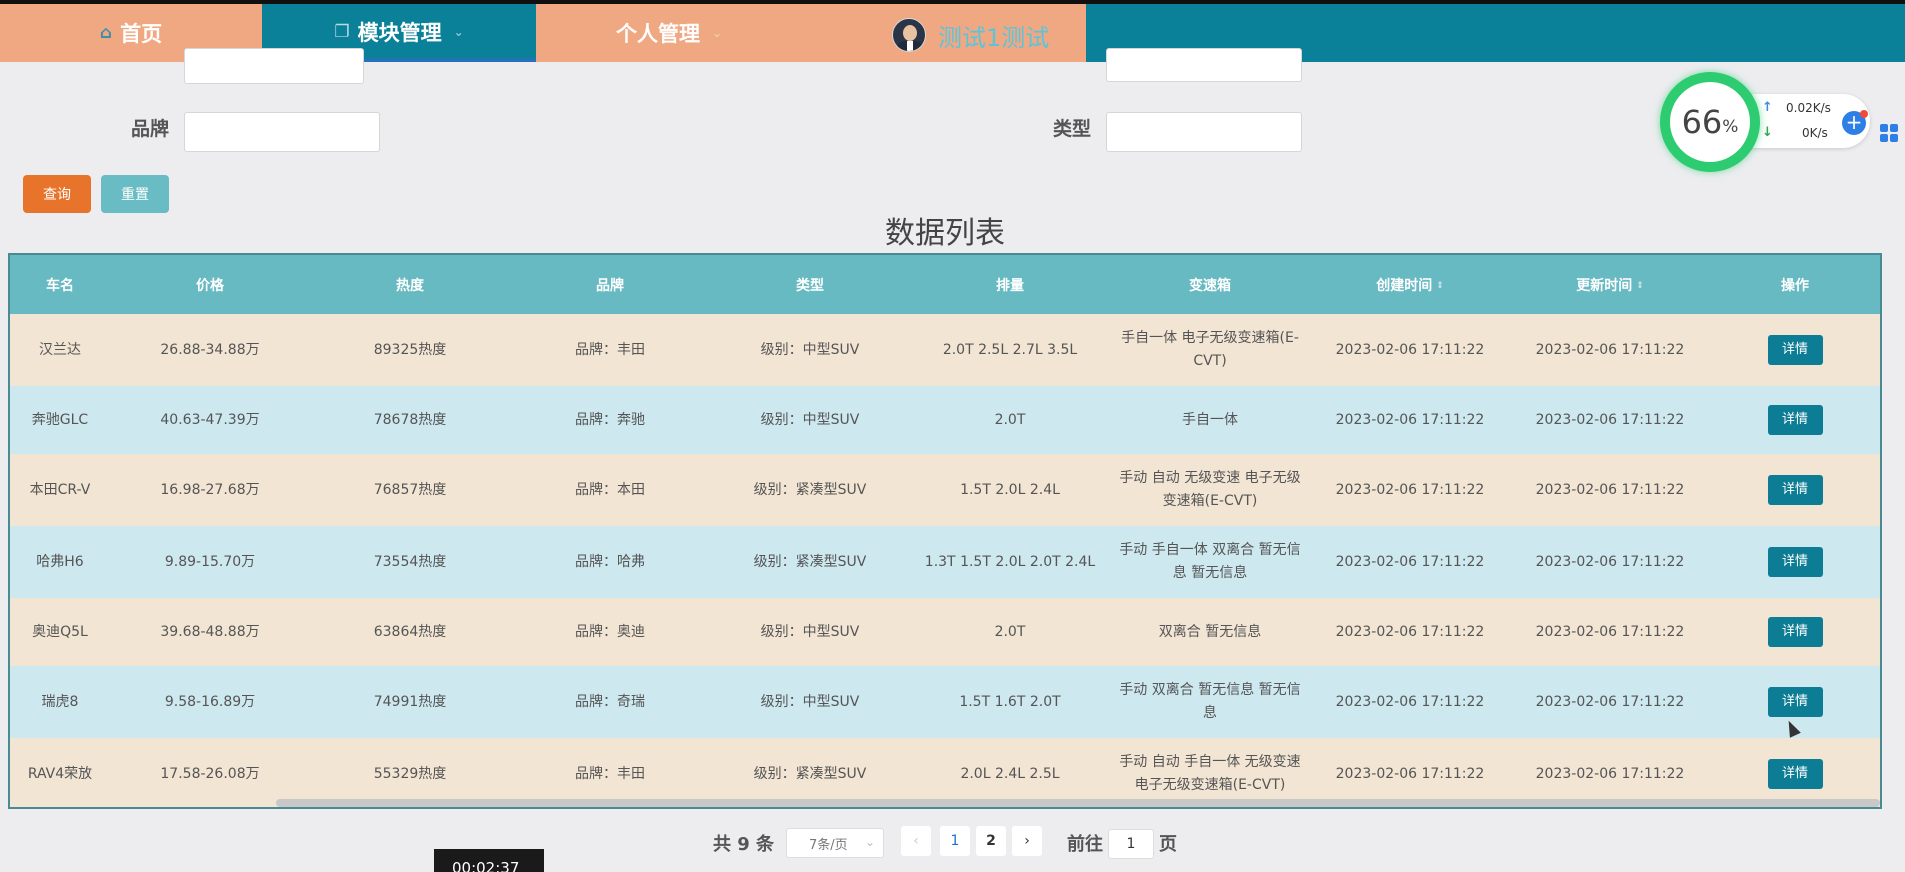 The image size is (1905, 872). I want to click on page-size-select: 7条/页 ⌄, so click(835, 843).